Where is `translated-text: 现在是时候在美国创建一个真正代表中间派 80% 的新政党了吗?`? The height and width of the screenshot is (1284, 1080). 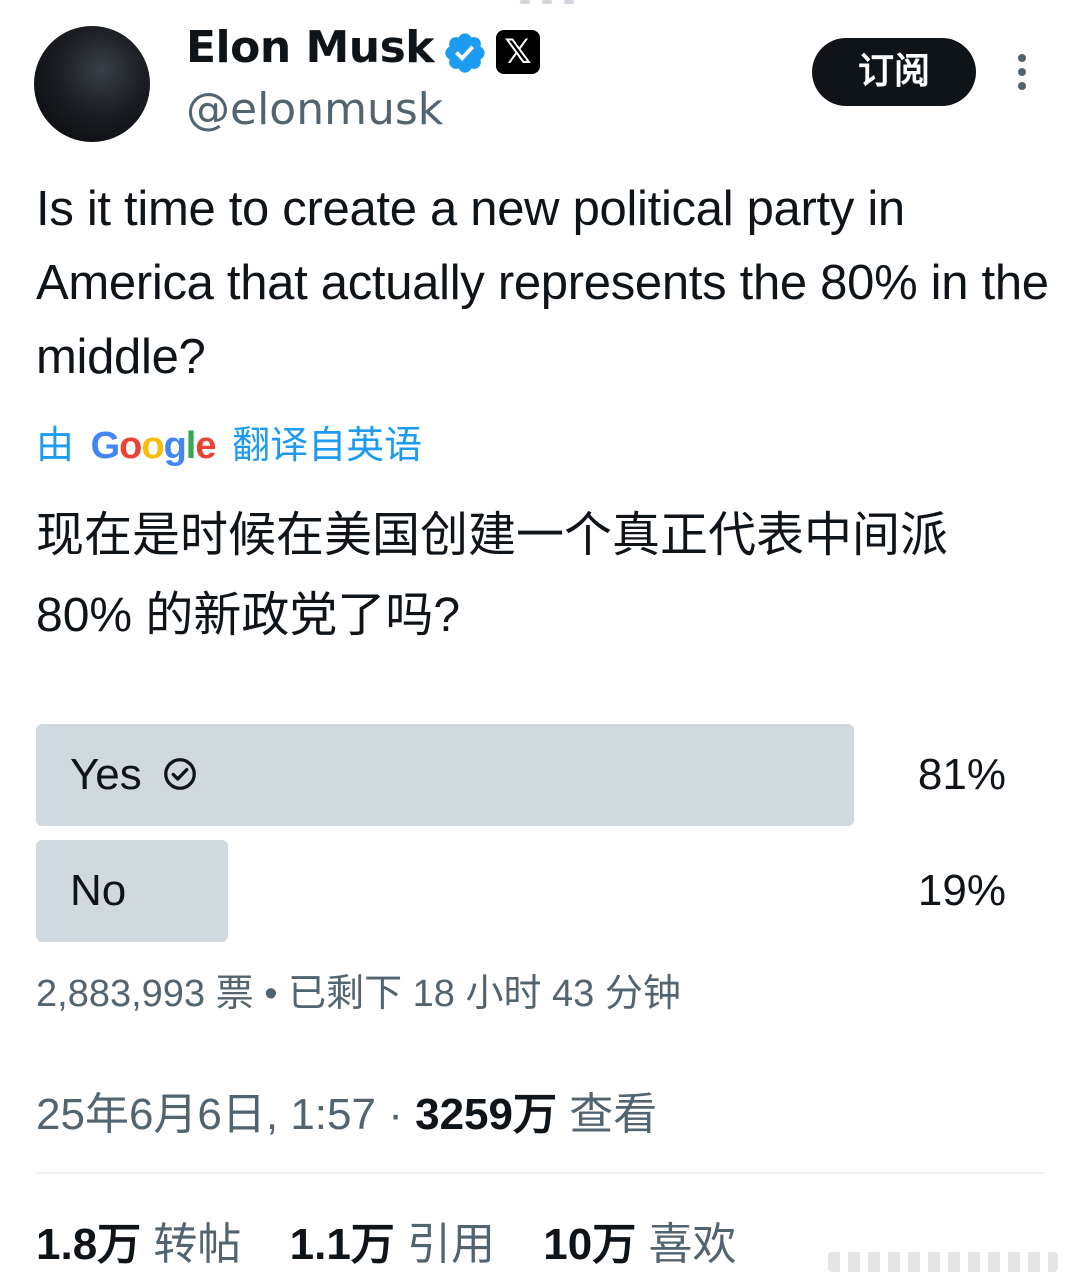 translated-text: 现在是时候在美国创建一个真正代表中间派 80% 的新政党了吗? is located at coordinates (492, 575).